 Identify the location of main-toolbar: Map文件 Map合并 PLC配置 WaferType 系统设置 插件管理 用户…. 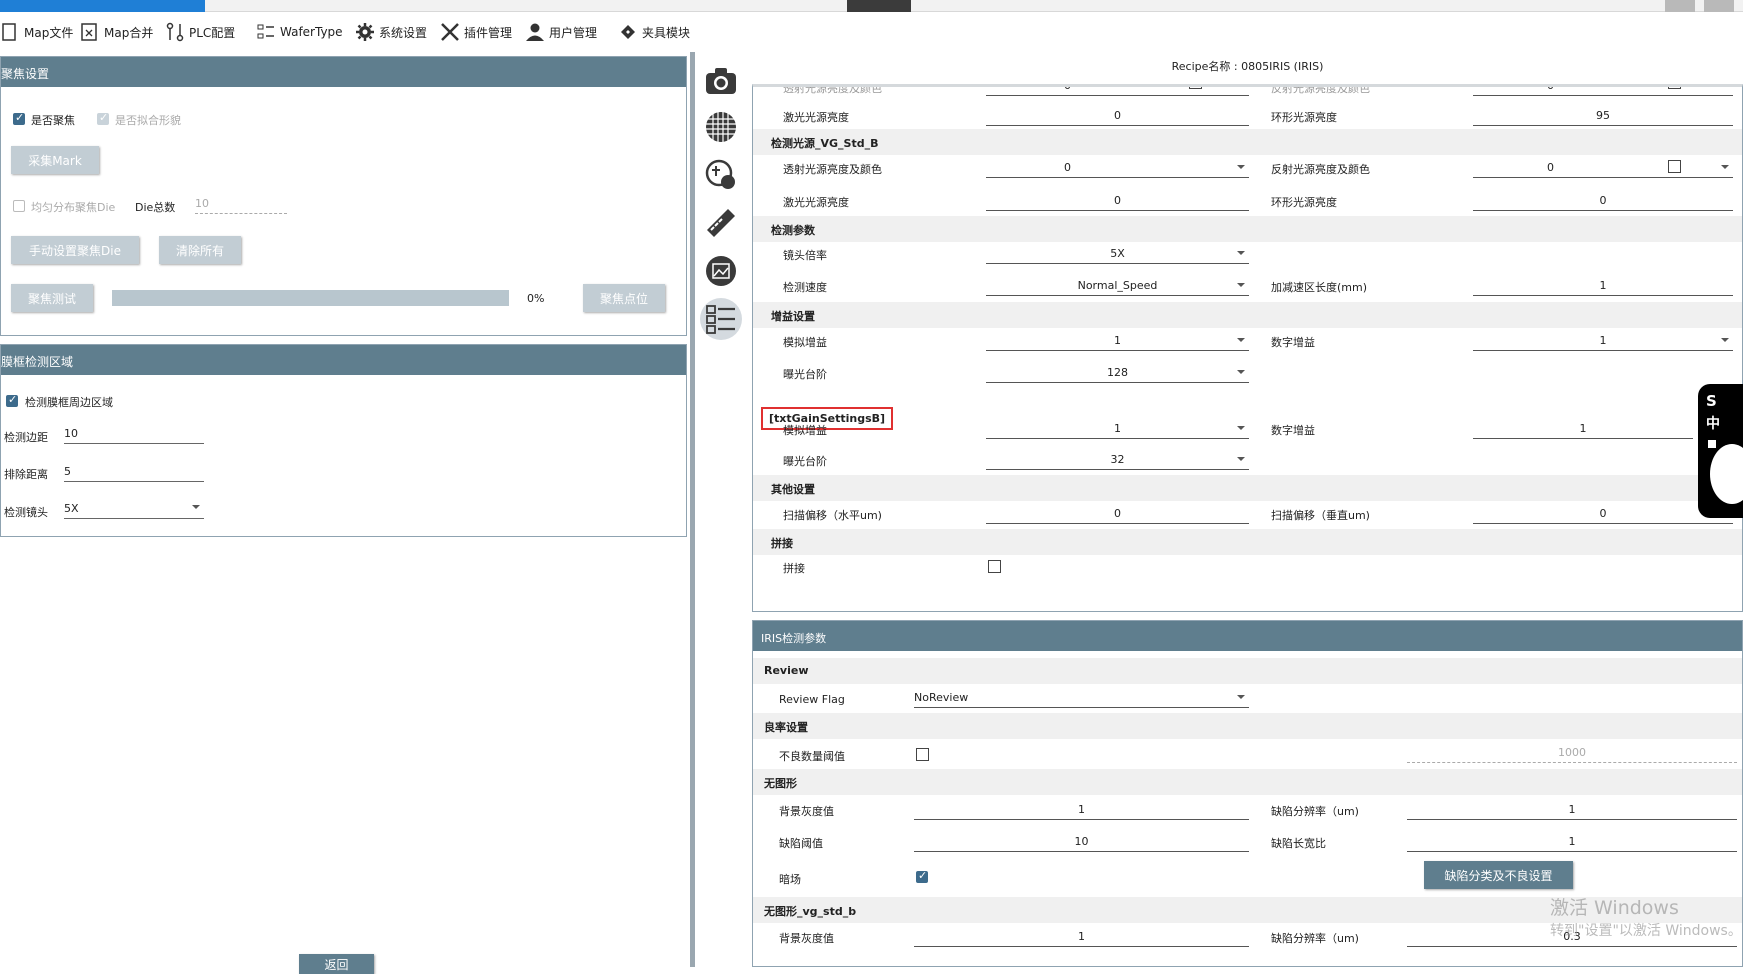
(871, 32).